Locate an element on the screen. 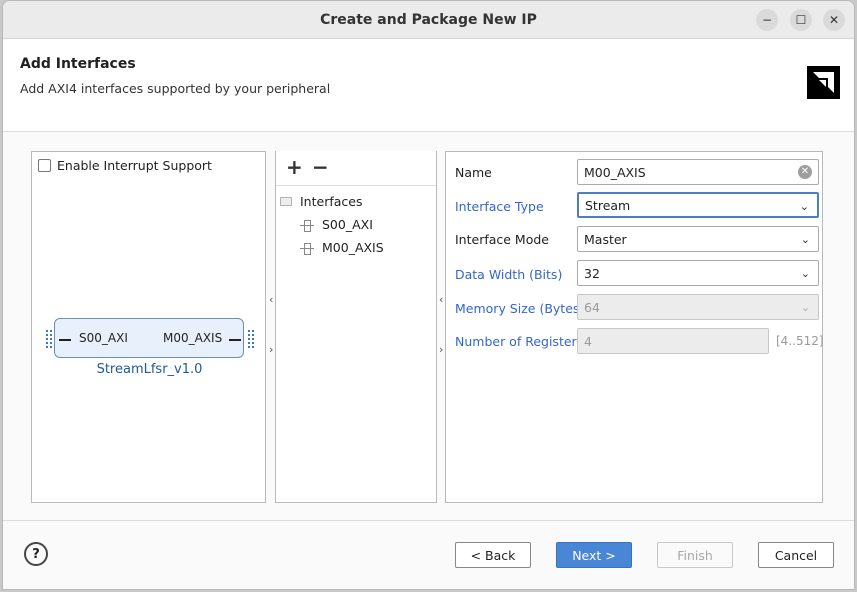 The image size is (857, 592). collapse-left-arrow-icon: ‹ is located at coordinates (271, 299).